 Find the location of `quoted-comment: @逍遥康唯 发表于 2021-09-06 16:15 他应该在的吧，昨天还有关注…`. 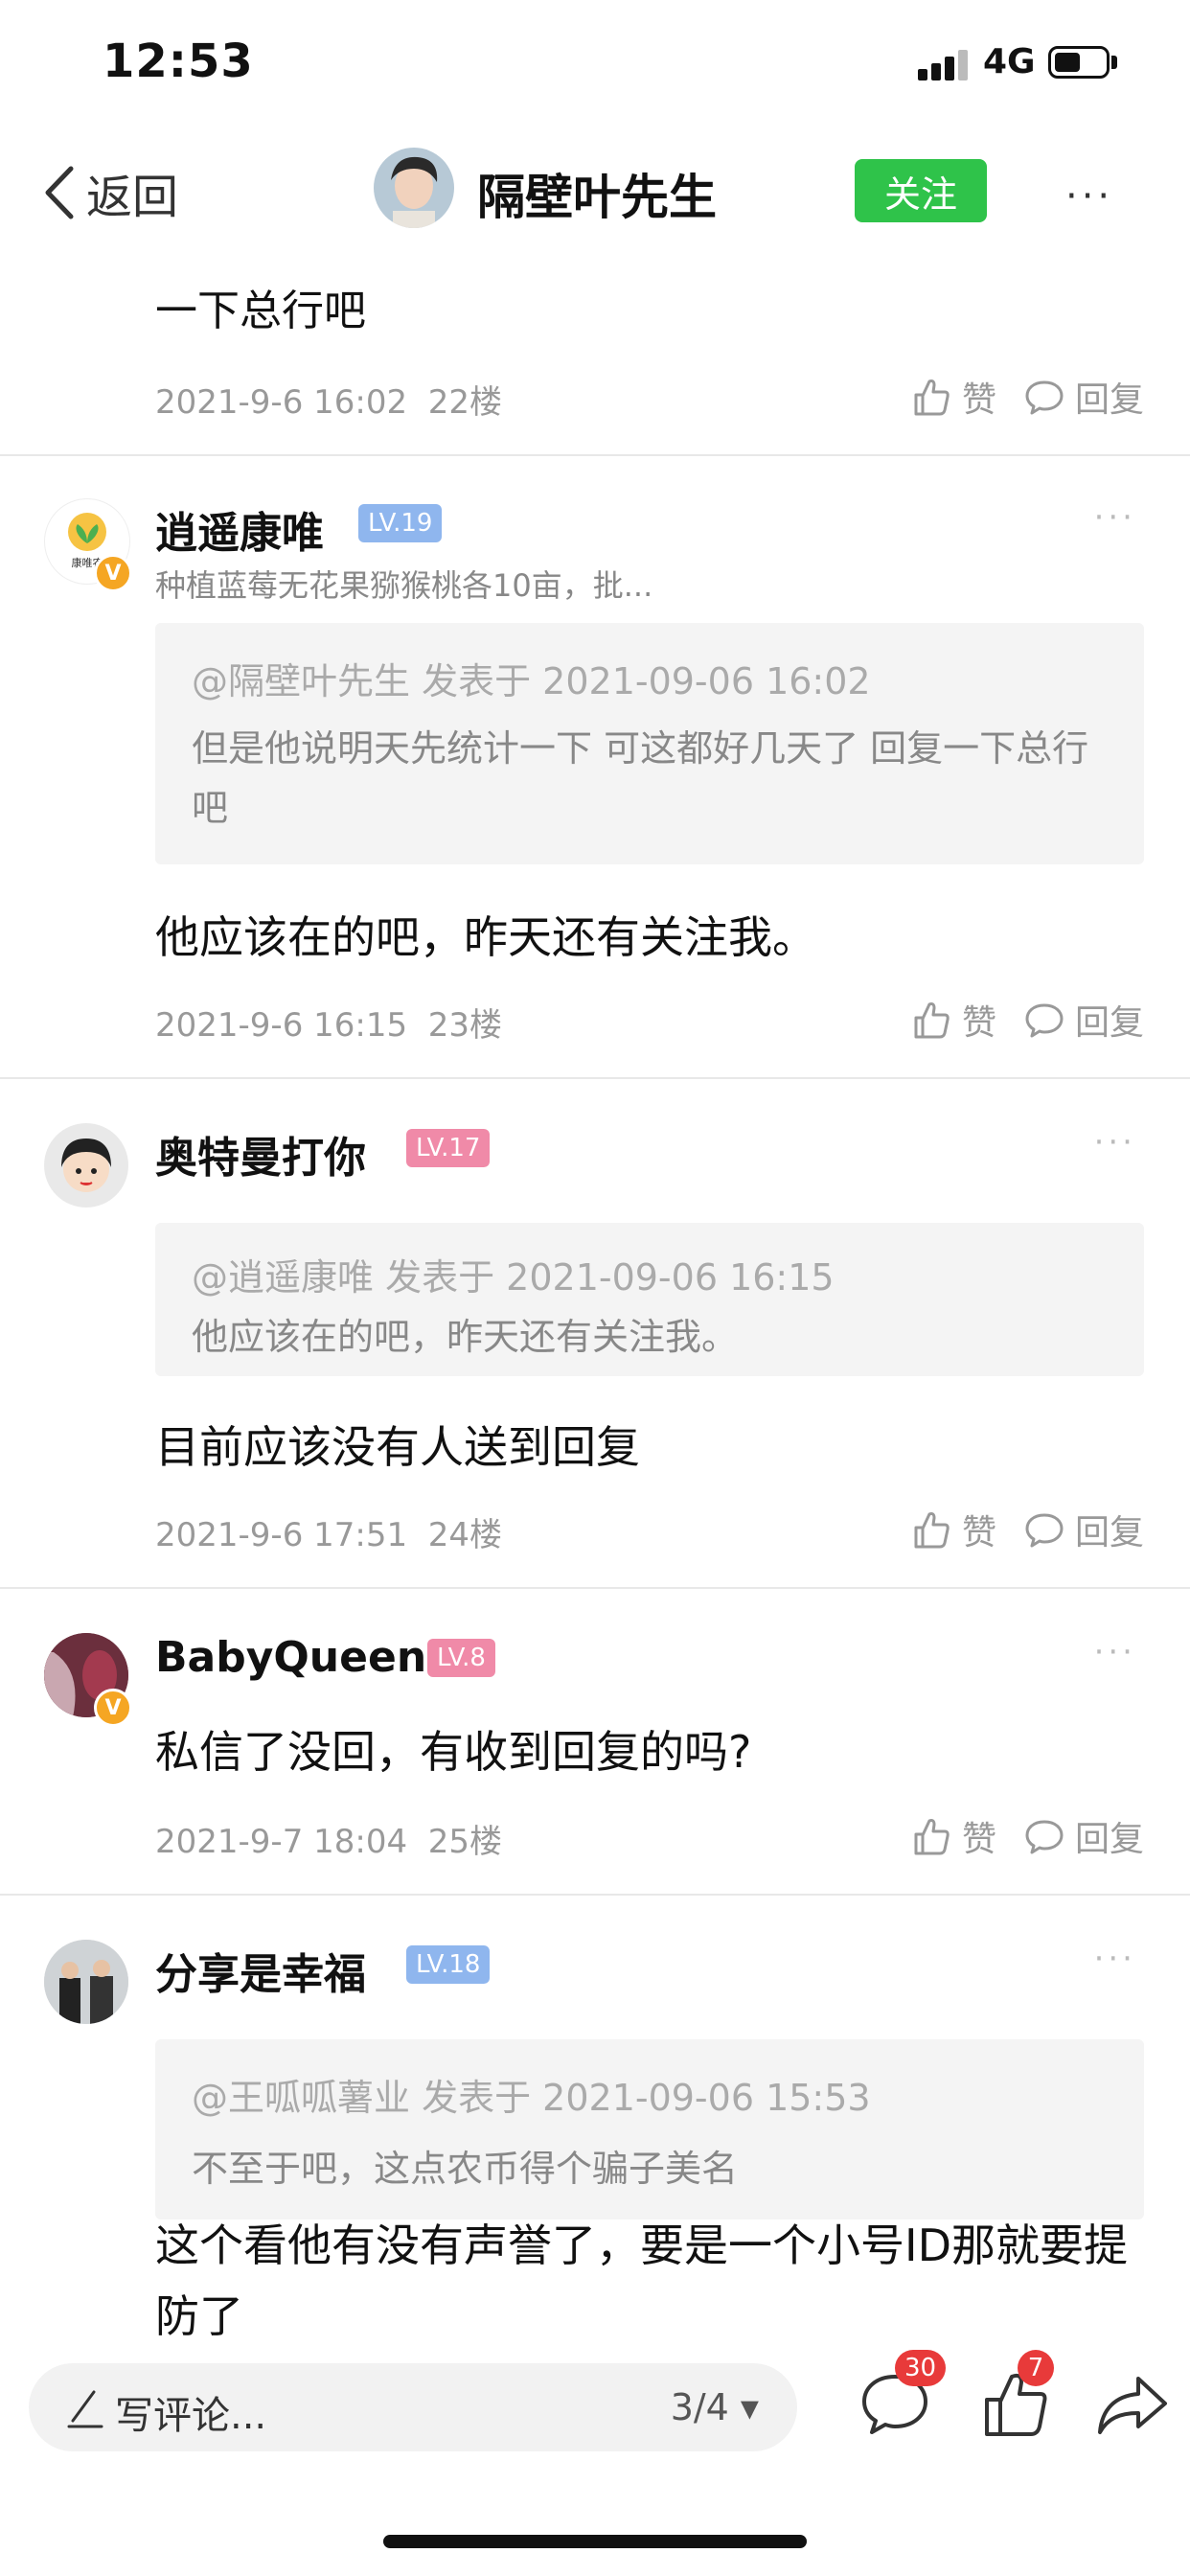

quoted-comment: @逍遥康唯 发表于 2021-09-06 16:15 他应该在的吧，昨天还有关注… is located at coordinates (650, 1299).